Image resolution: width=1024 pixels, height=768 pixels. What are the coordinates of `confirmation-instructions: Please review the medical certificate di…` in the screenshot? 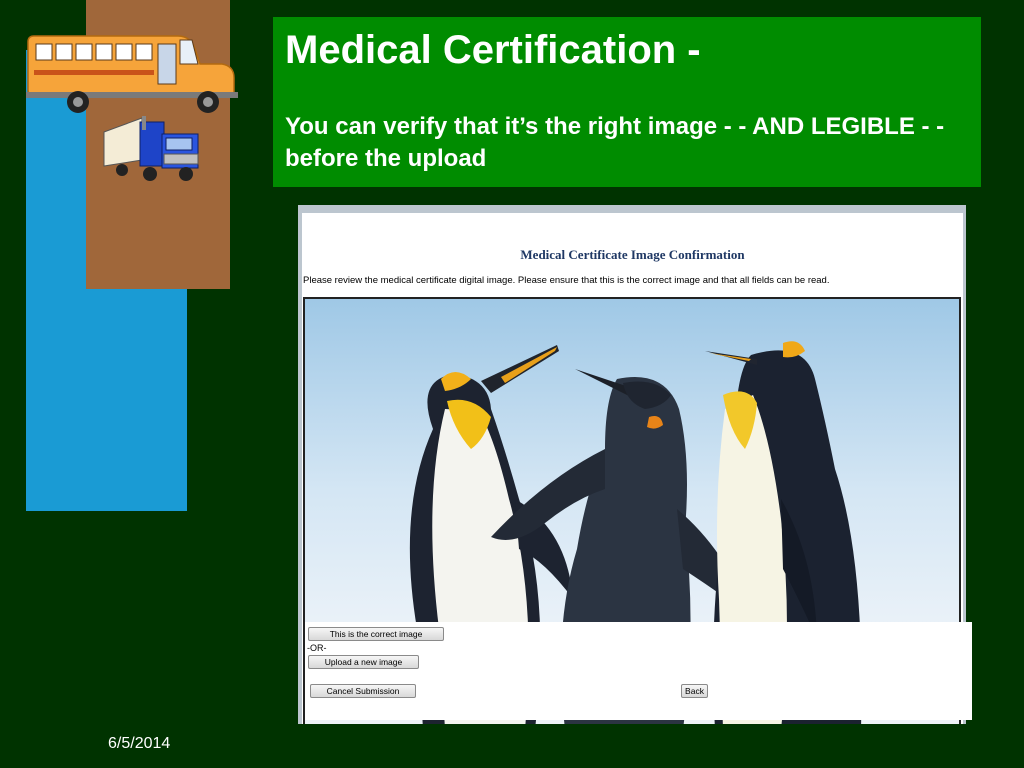 It's located at (566, 280).